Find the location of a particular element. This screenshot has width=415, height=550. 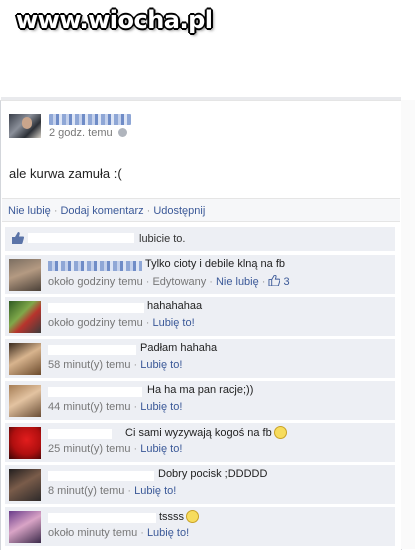

comment-time: 8 minut(y) temu is located at coordinates (86, 491).